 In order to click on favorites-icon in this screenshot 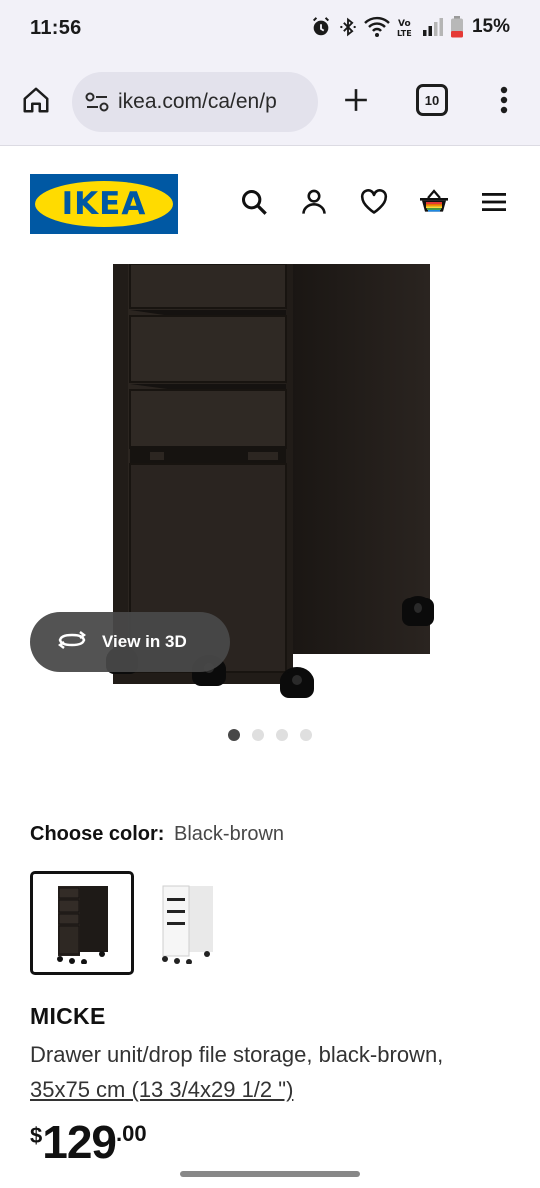, I will do `click(374, 204)`.